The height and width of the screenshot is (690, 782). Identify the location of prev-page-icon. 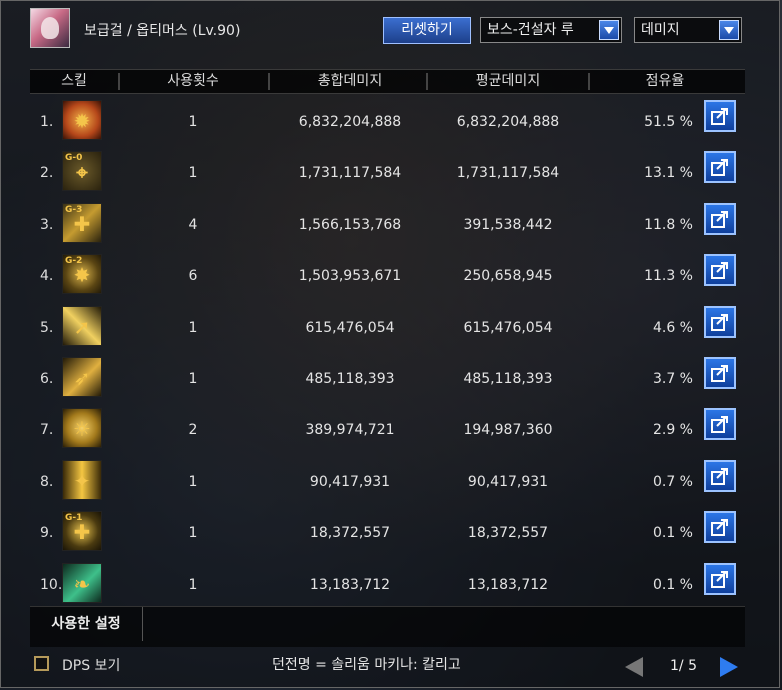
(634, 667).